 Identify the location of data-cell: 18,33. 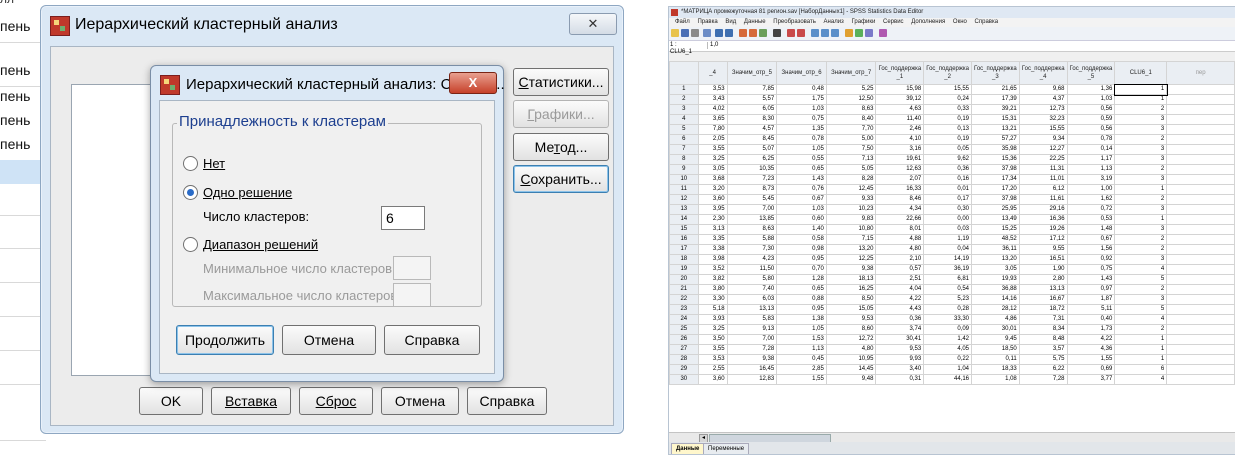
(995, 369).